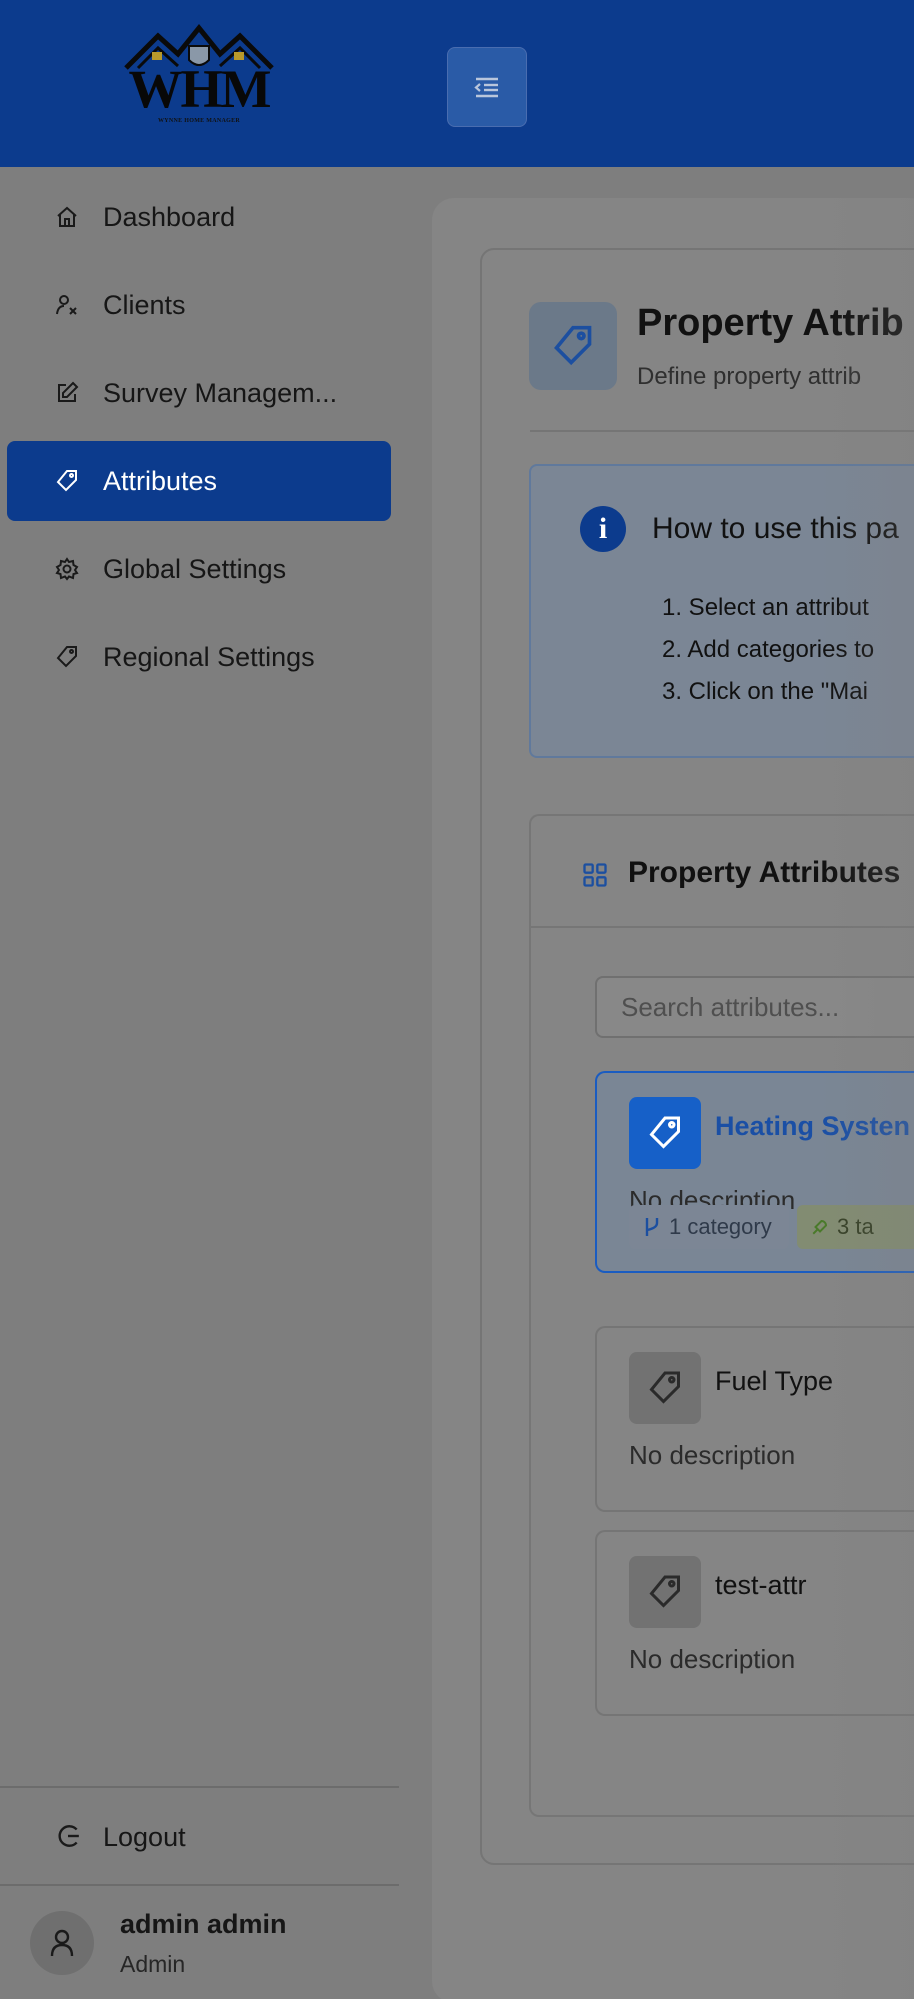 Image resolution: width=914 pixels, height=1999 pixels. I want to click on sidebar-item-label: Clients, so click(144, 305).